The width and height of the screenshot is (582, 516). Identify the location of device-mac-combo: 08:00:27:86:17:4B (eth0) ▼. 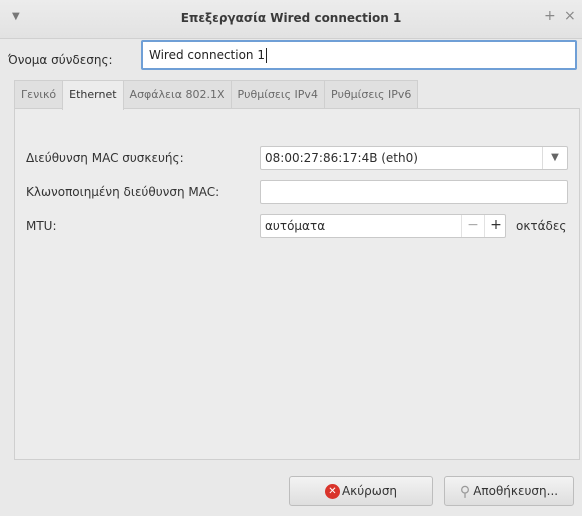
(414, 158).